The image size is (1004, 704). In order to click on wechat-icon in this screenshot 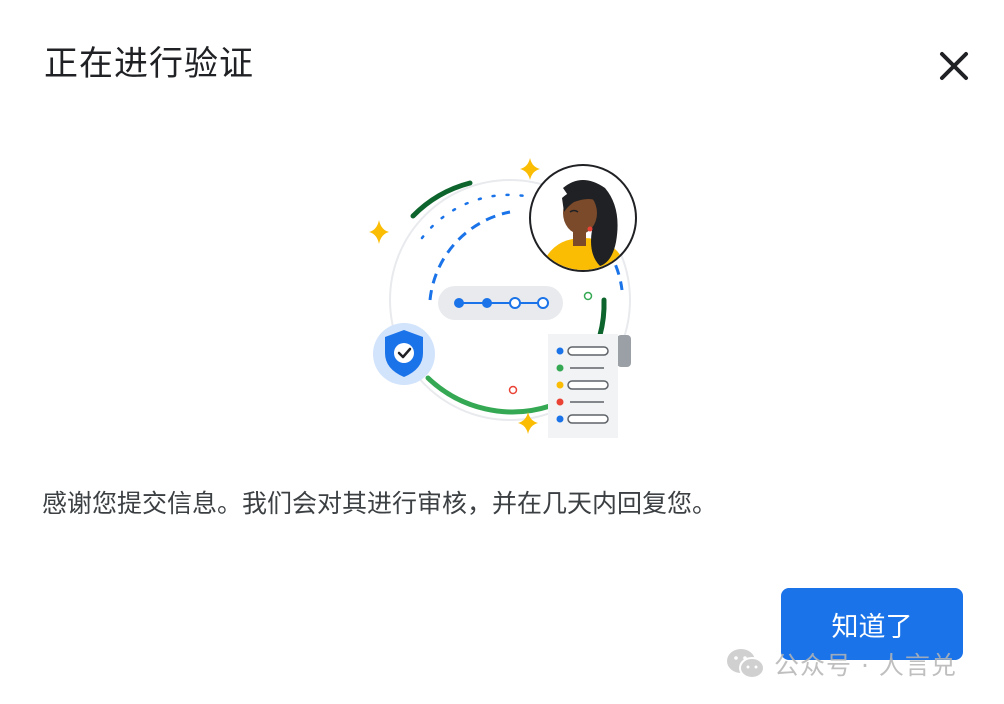, I will do `click(746, 664)`.